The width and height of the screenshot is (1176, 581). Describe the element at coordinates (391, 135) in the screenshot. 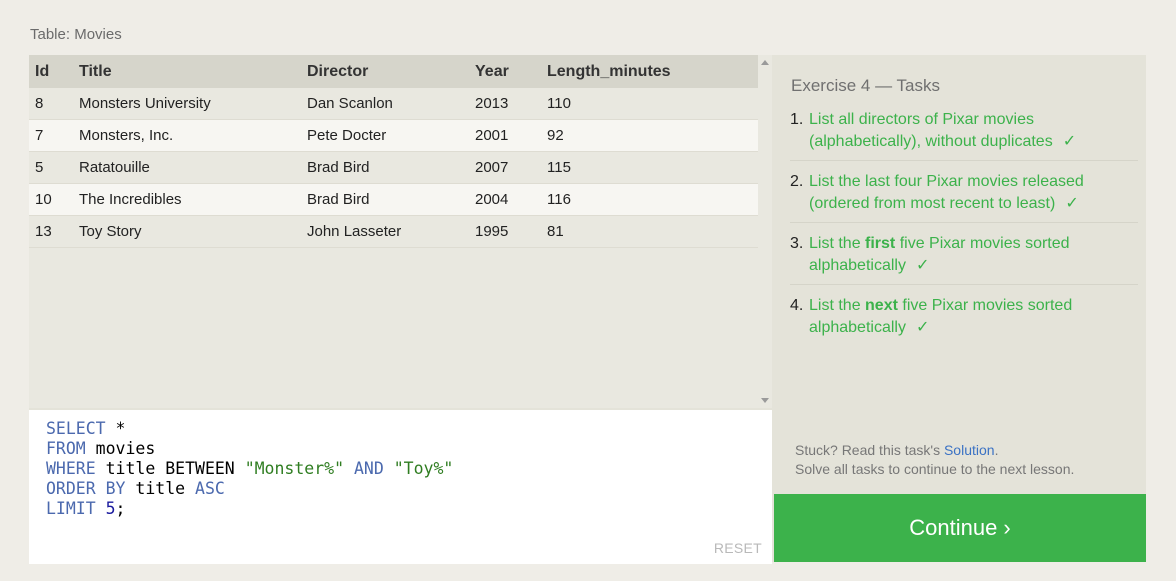

I see `cell-director: Pete Docter` at that location.